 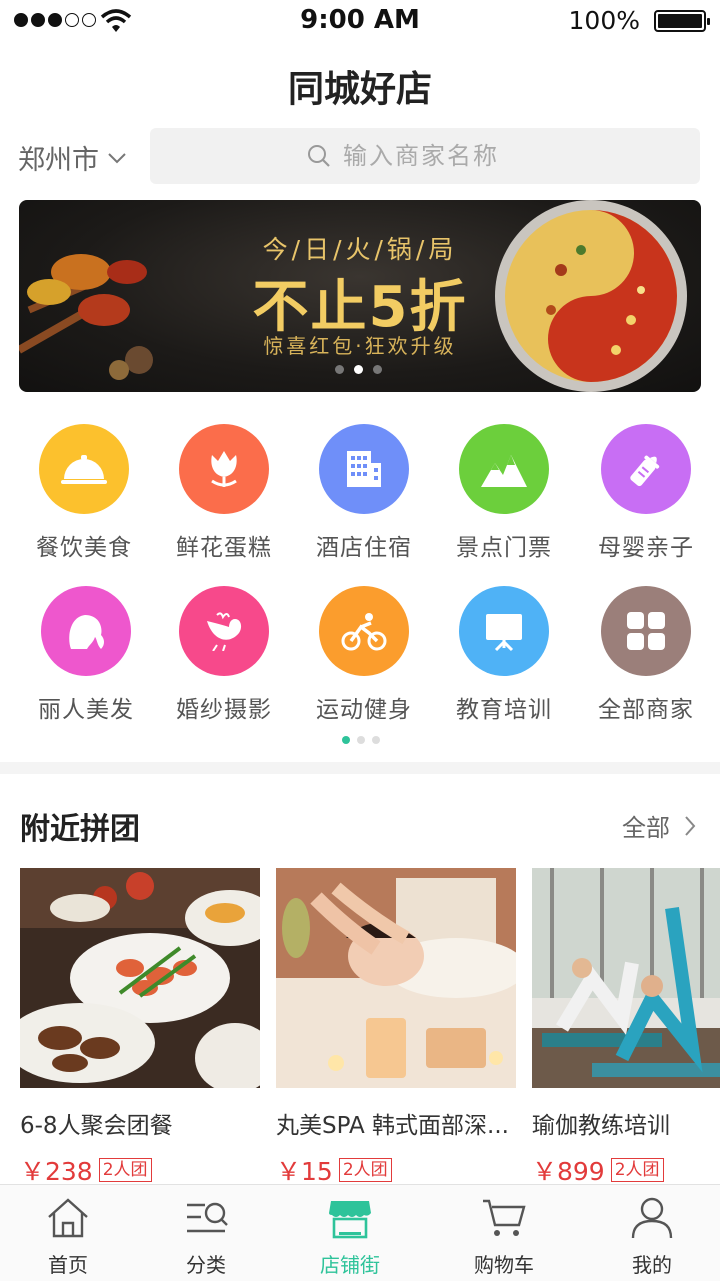 What do you see at coordinates (68, 1265) in the screenshot?
I see `tab-label: 首页` at bounding box center [68, 1265].